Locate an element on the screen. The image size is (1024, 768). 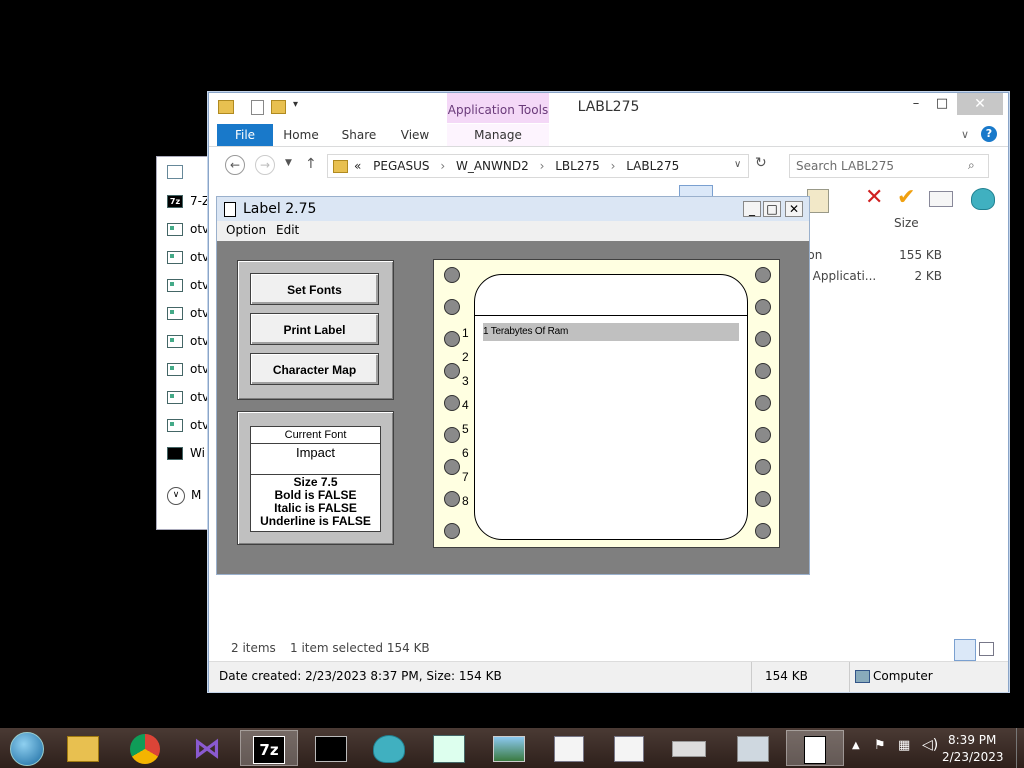
back-button: ← is located at coordinates (235, 165).